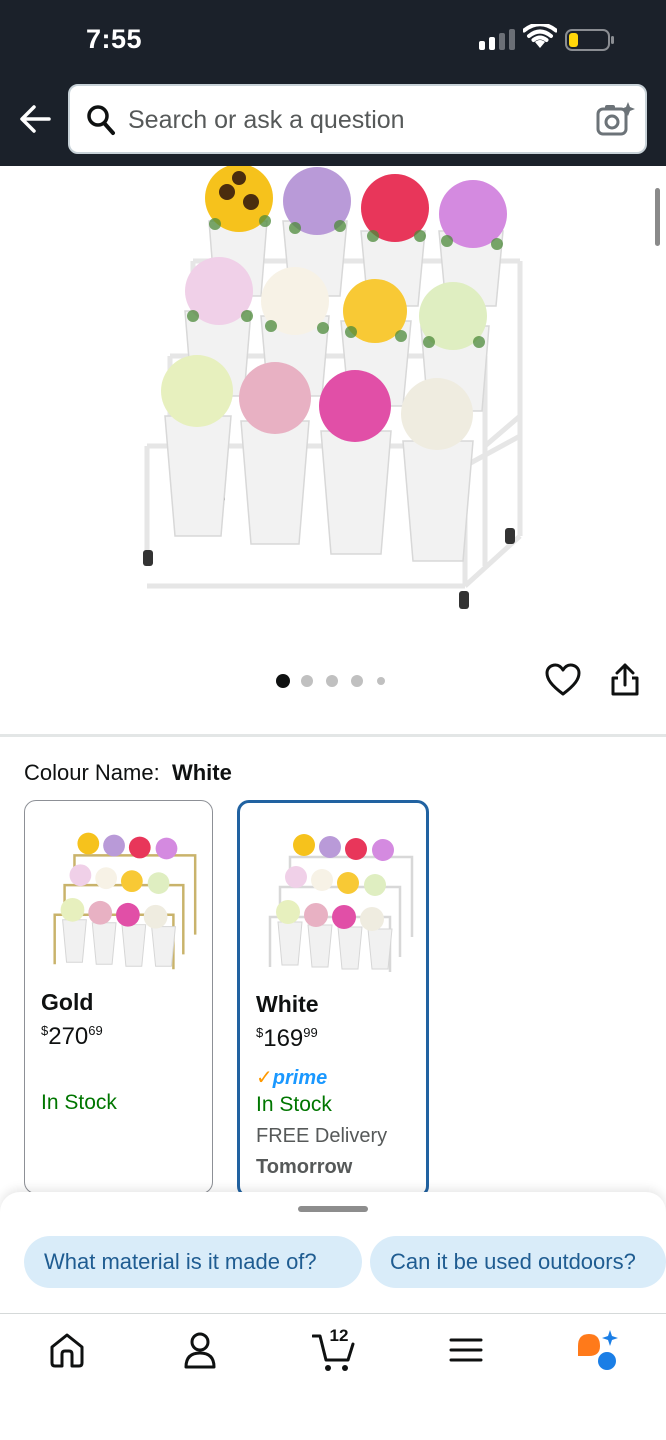 The height and width of the screenshot is (1440, 666). What do you see at coordinates (35, 119) in the screenshot?
I see `back-arrow-icon` at bounding box center [35, 119].